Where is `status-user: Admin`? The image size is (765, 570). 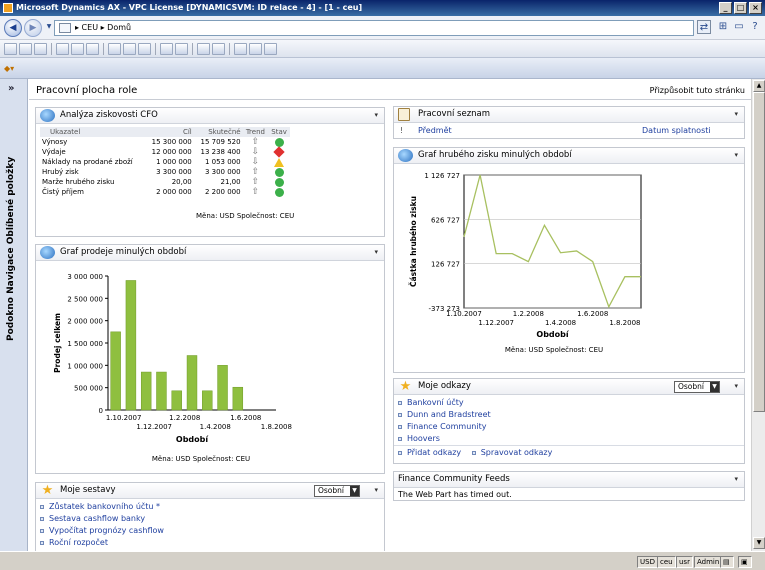 status-user: Admin is located at coordinates (708, 562).